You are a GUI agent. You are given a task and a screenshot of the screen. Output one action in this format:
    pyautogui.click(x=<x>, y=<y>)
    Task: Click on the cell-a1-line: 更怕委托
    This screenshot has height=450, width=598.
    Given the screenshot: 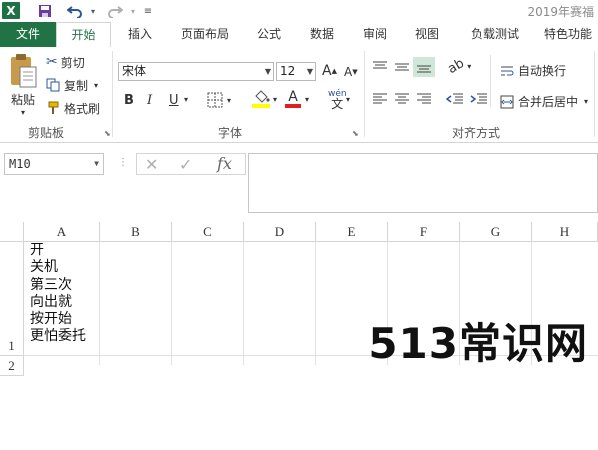 What is the action you would take?
    pyautogui.click(x=58, y=336)
    